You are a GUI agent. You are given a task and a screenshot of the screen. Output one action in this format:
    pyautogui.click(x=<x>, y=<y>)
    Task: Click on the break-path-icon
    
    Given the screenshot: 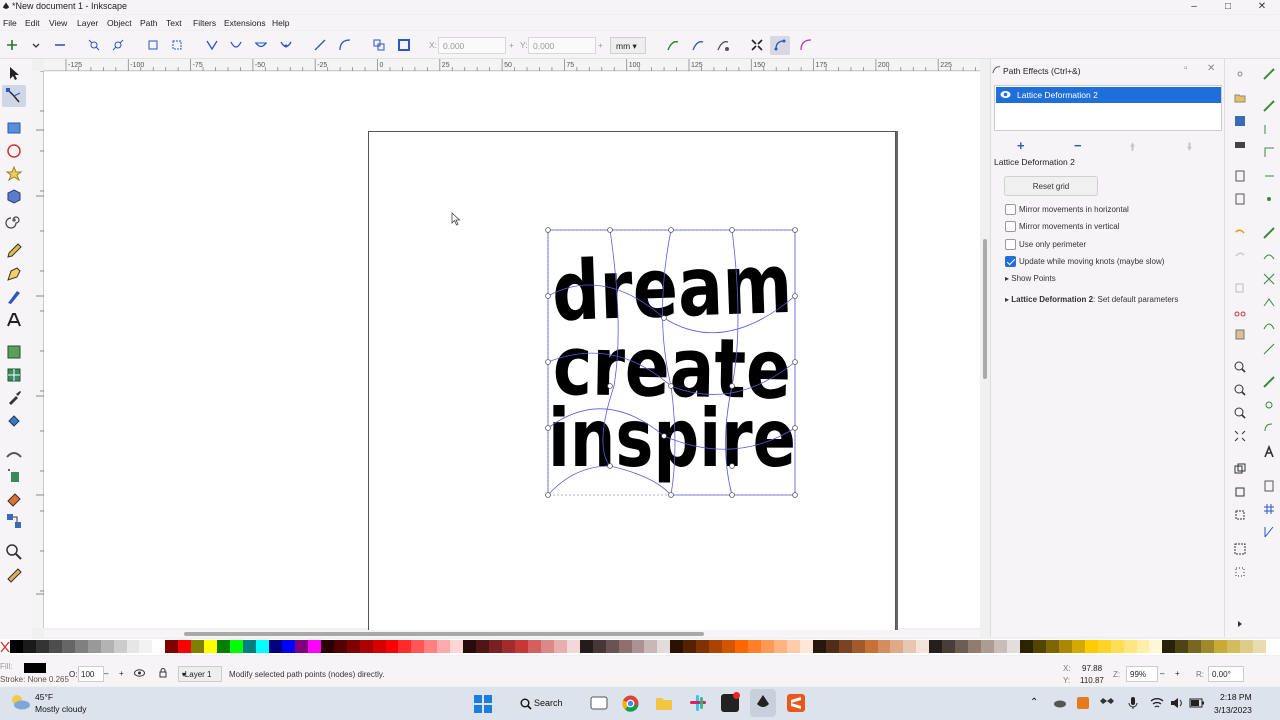 What is the action you would take?
    pyautogui.click(x=118, y=45)
    